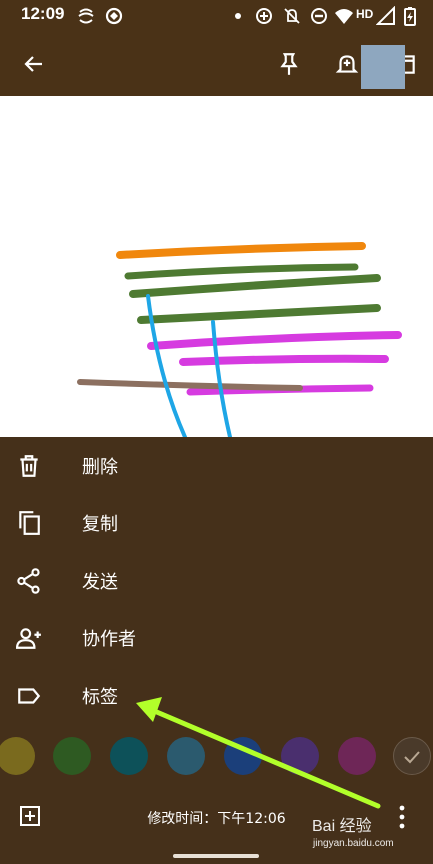 The width and height of the screenshot is (433, 864). Describe the element at coordinates (28, 581) in the screenshot. I see `share-icon` at that location.